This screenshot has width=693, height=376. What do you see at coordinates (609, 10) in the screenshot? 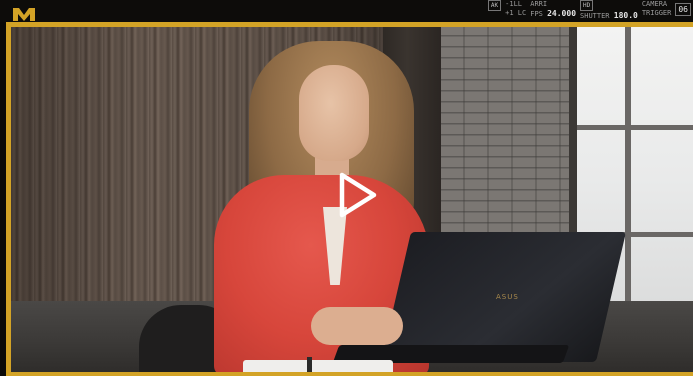
I see `hd-readout: HD SHUTTER 180.0` at bounding box center [609, 10].